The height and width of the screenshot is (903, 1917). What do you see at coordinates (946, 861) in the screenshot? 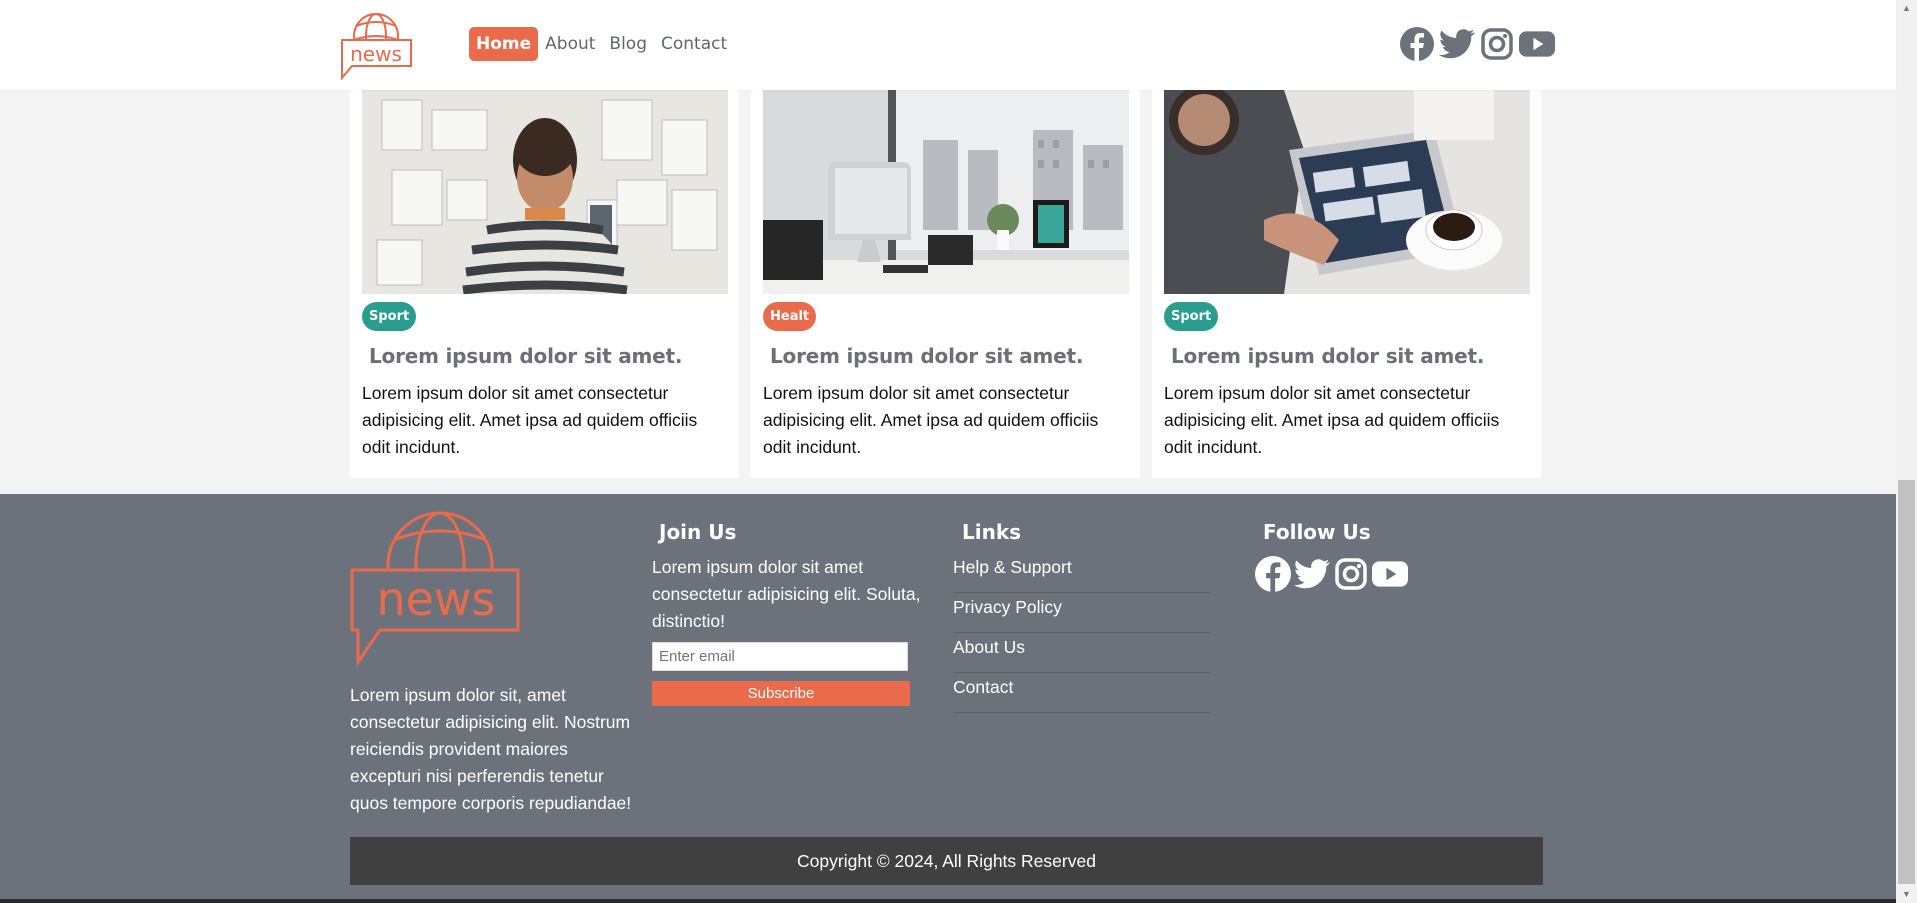
I see `copyright-bar: Copyright © 2024, All Rights Reserved` at bounding box center [946, 861].